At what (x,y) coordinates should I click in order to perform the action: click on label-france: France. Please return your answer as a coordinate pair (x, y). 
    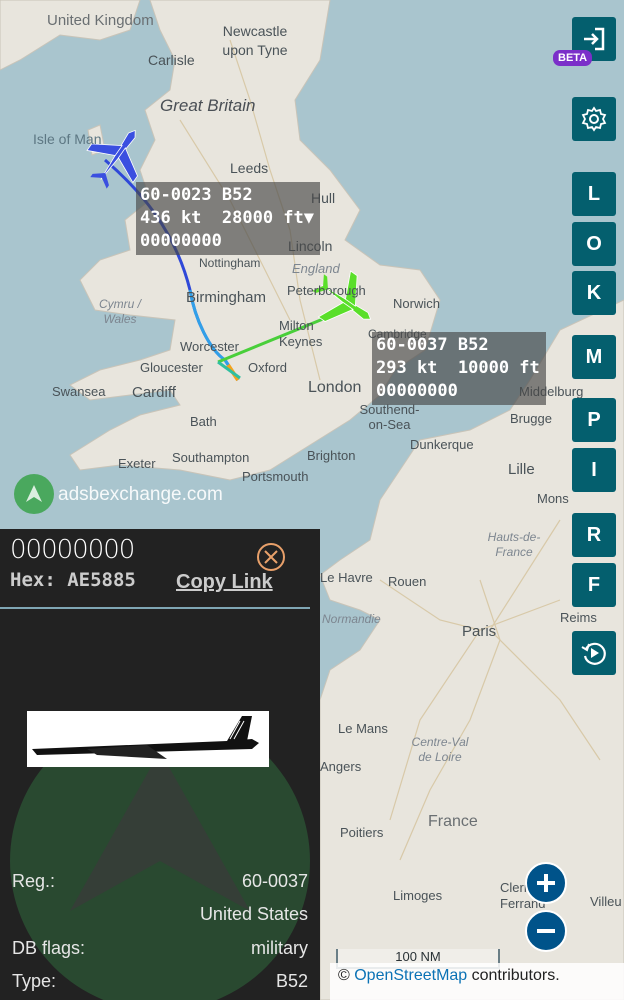
    Looking at the image, I should click on (453, 821).